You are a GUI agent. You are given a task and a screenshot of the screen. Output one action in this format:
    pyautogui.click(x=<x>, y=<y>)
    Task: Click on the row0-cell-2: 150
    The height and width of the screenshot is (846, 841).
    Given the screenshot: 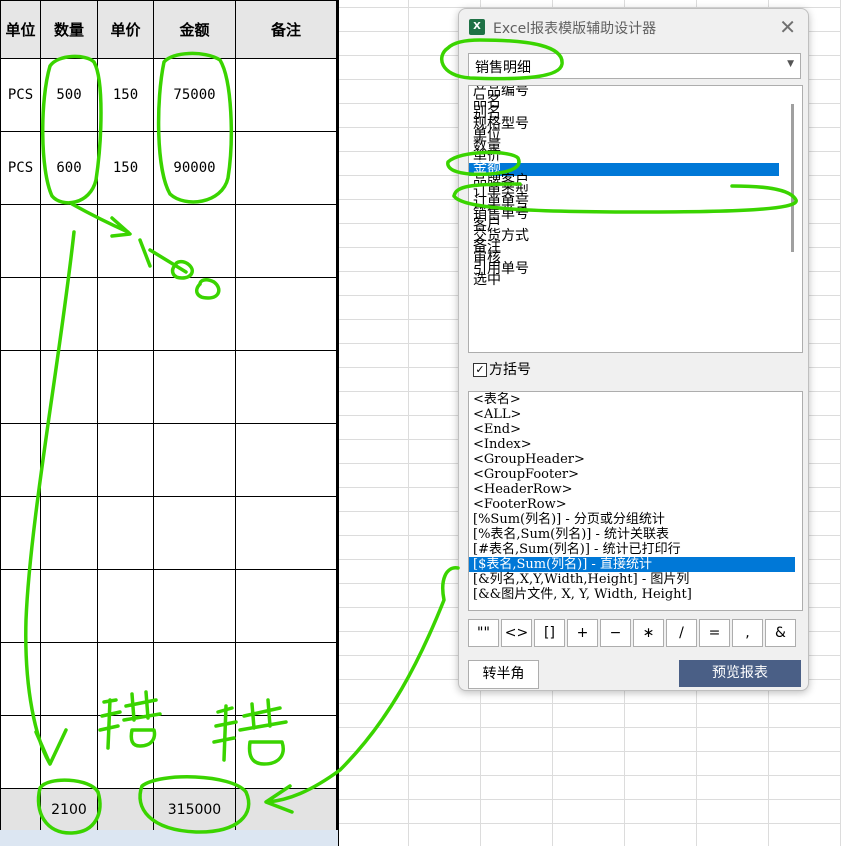 What is the action you would take?
    pyautogui.click(x=125, y=95)
    